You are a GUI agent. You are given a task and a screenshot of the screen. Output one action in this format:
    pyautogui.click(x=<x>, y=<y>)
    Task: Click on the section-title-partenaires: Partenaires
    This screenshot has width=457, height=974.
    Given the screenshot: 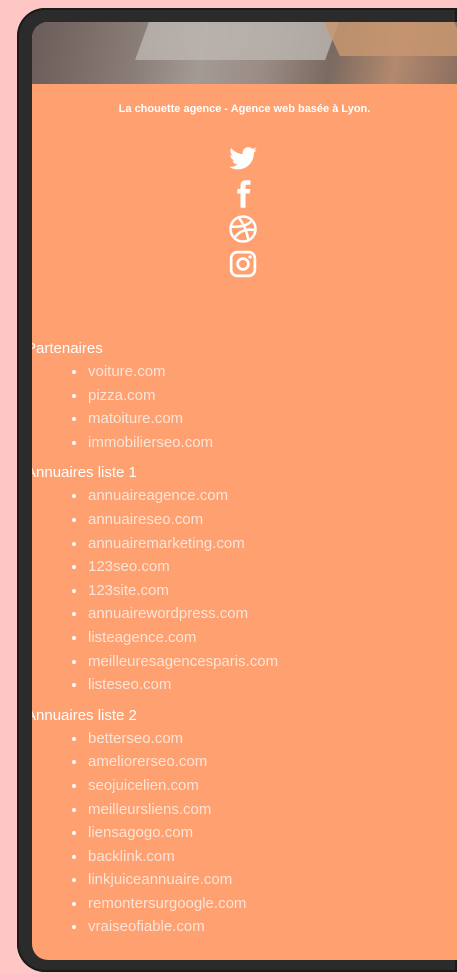 What is the action you would take?
    pyautogui.click(x=67, y=348)
    